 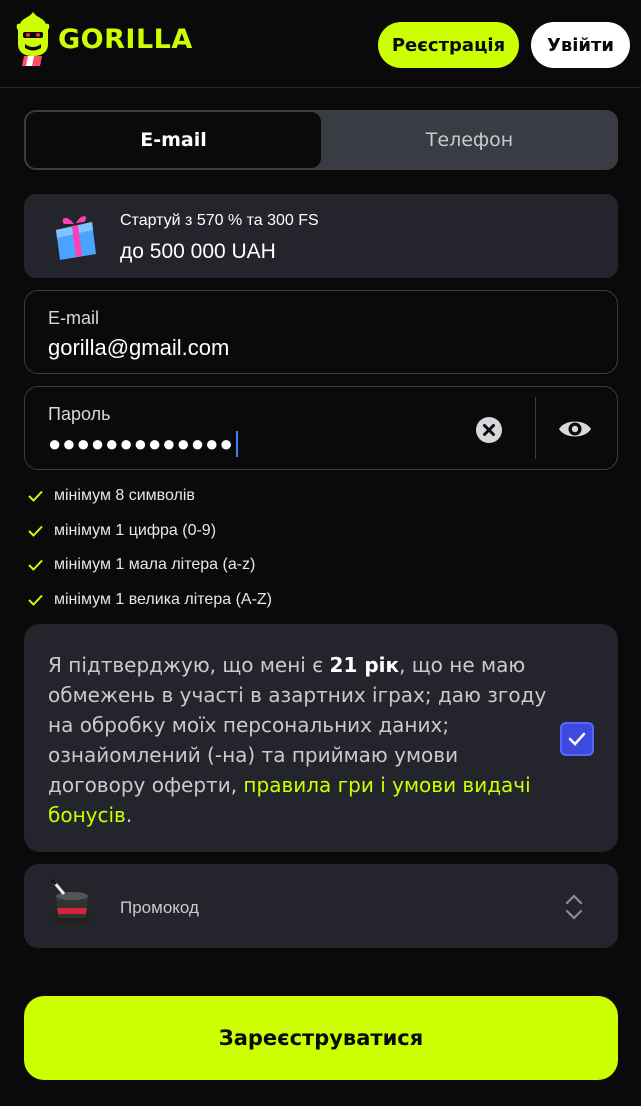 I want to click on show-password-icon, so click(x=575, y=429).